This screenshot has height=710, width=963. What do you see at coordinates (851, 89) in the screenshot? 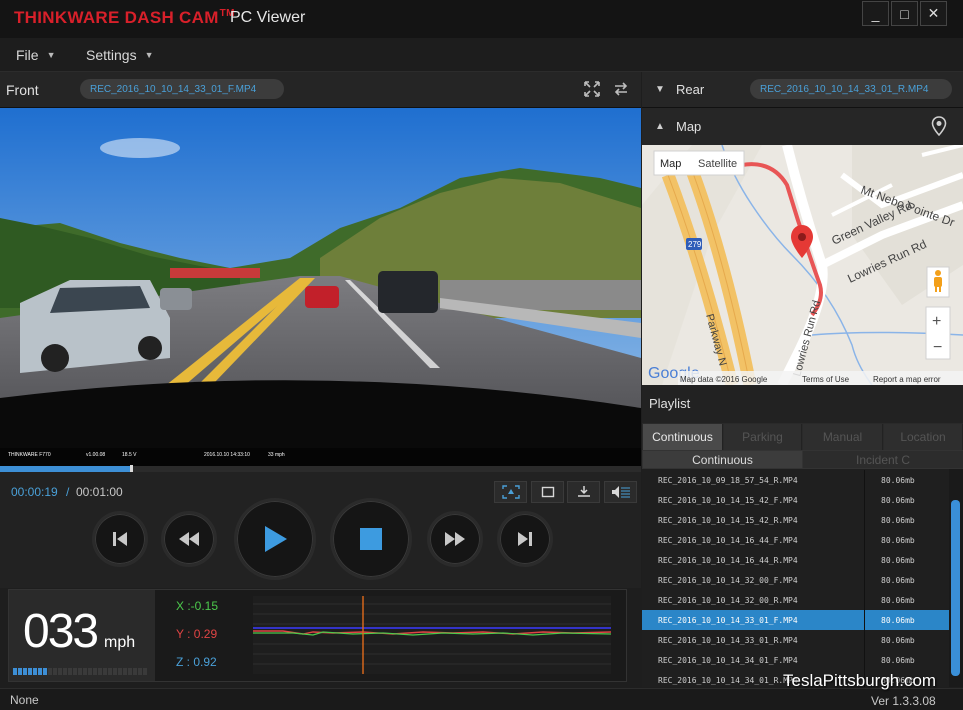
I see `rear-file-name: REC_2016_10_10_14_33_01_R.MP4` at bounding box center [851, 89].